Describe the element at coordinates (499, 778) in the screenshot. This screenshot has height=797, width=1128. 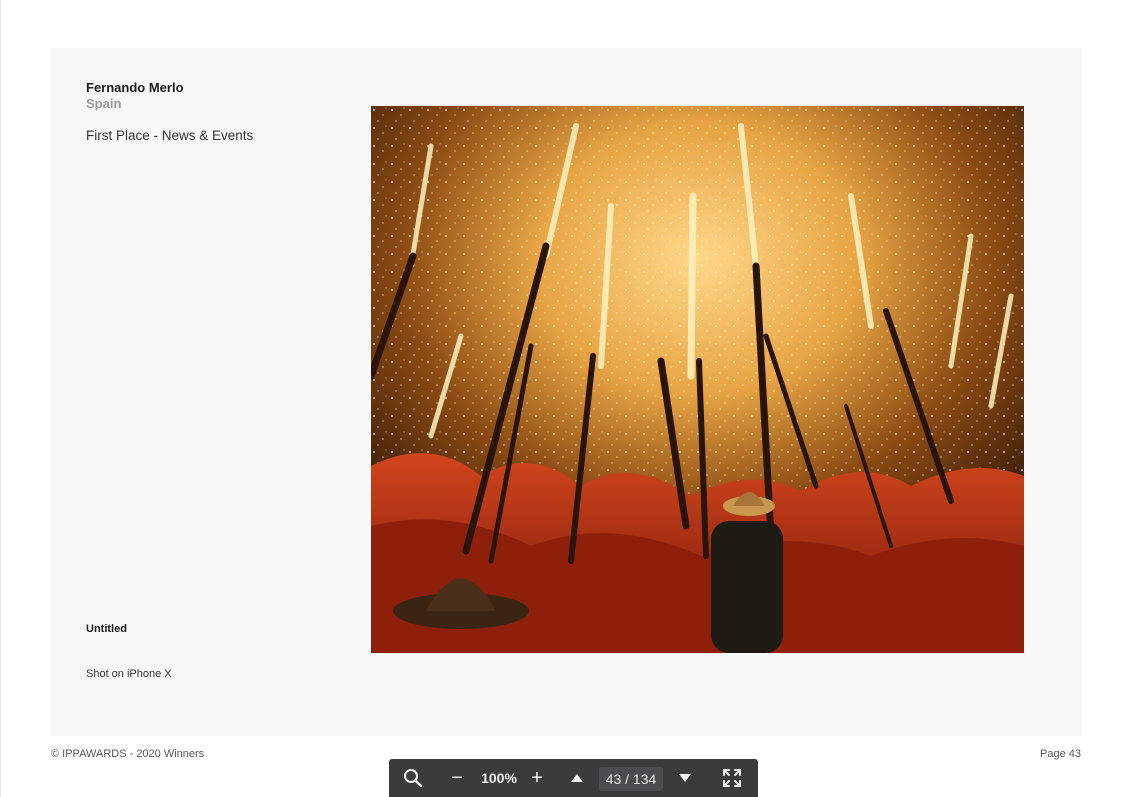
I see `zoom-level: 100%` at that location.